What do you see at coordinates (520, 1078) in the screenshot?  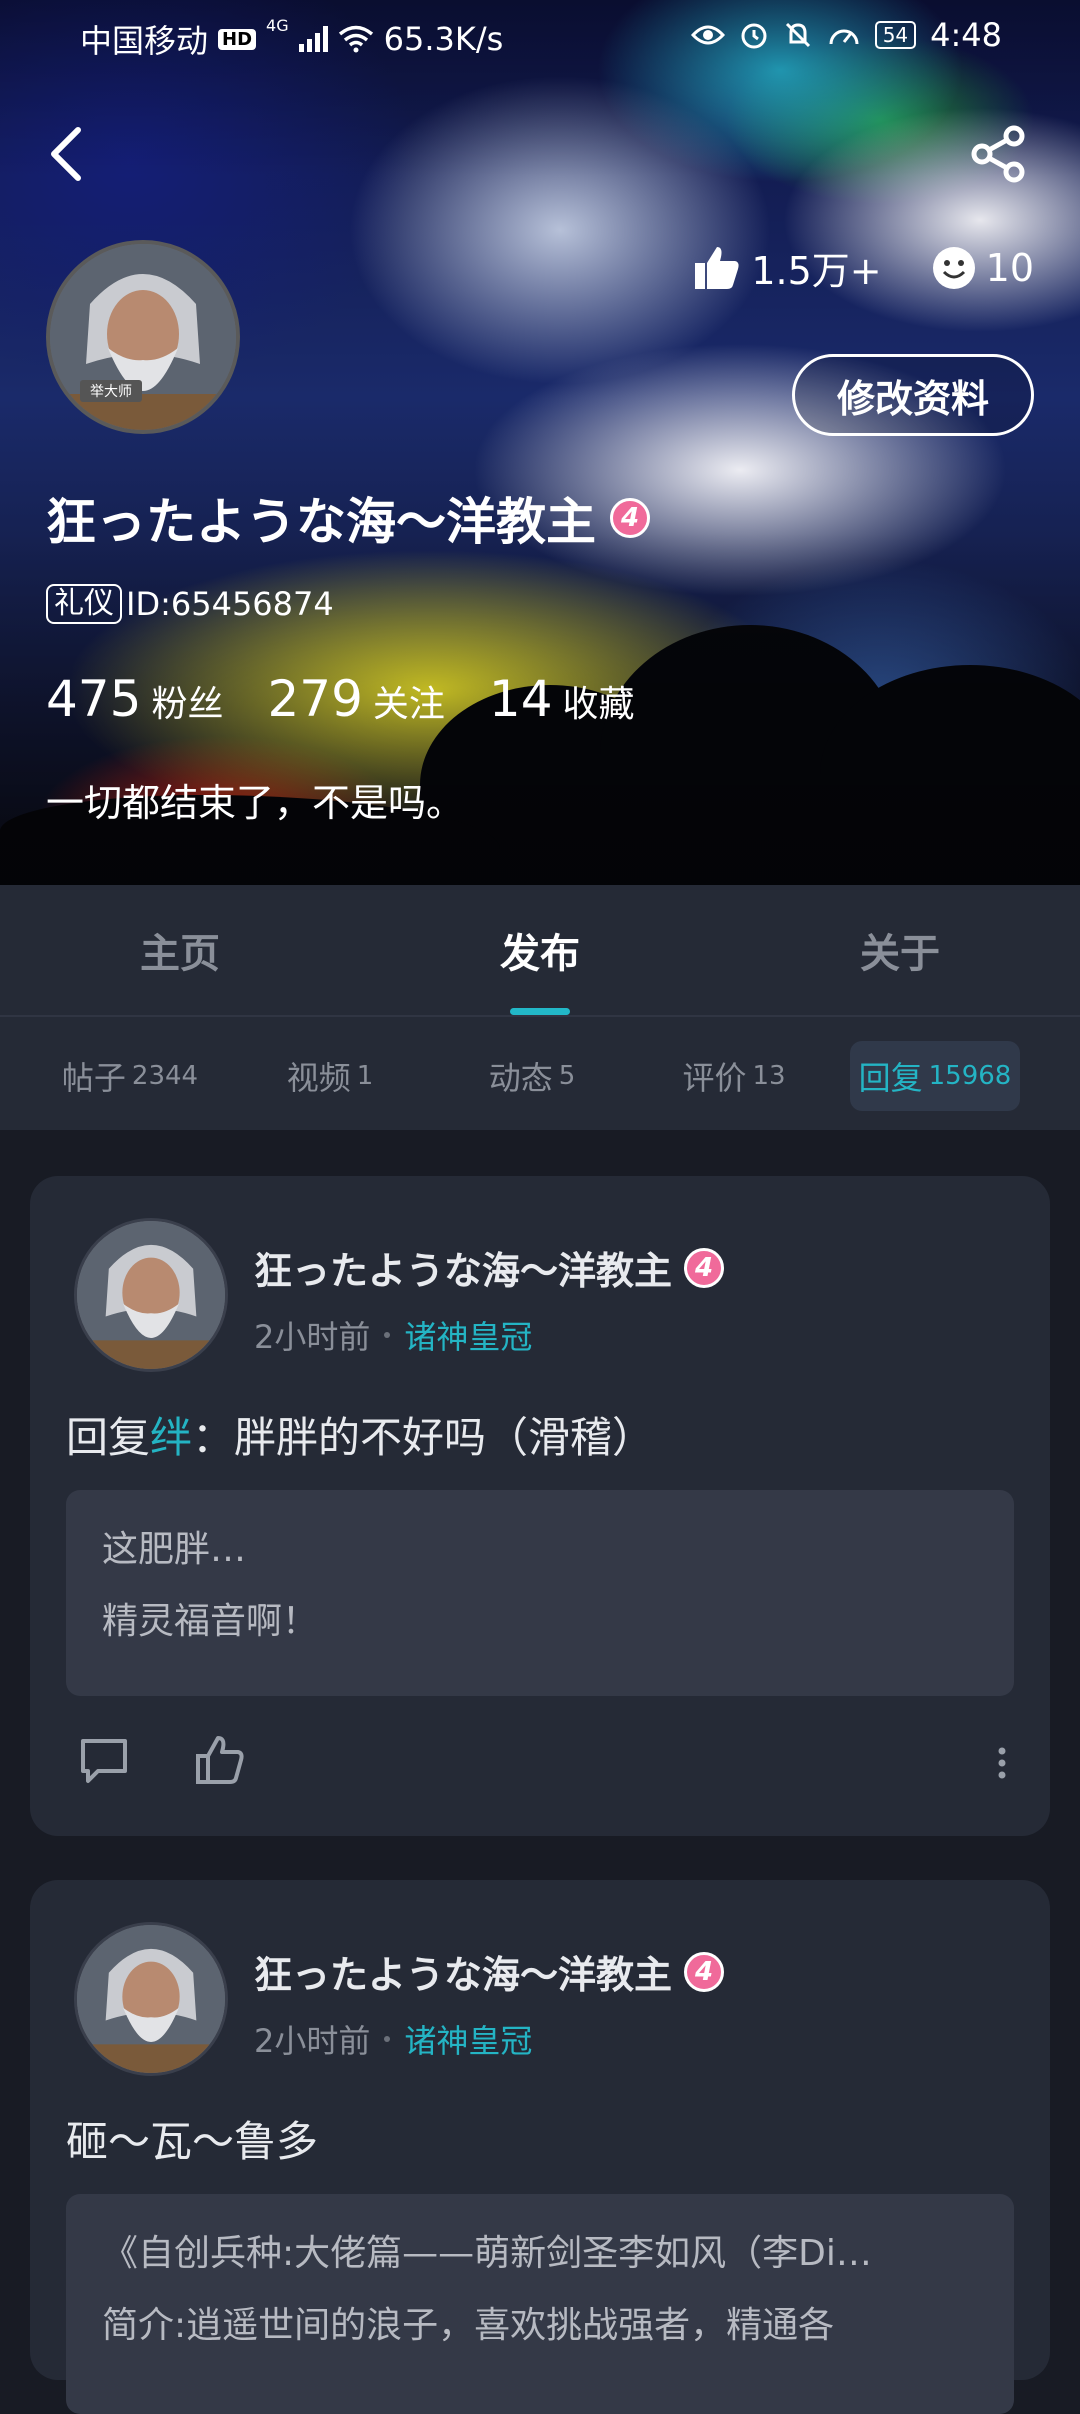 I see `subtab-label: 动态` at bounding box center [520, 1078].